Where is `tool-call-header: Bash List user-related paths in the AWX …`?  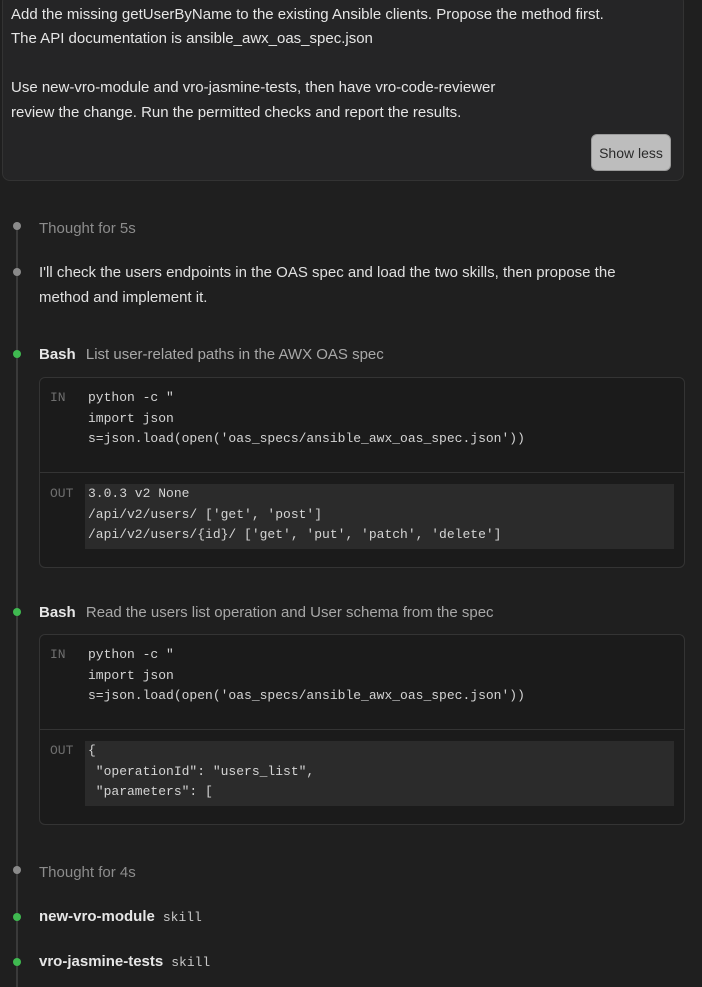 tool-call-header: Bash List user-related paths in the AWX … is located at coordinates (211, 354).